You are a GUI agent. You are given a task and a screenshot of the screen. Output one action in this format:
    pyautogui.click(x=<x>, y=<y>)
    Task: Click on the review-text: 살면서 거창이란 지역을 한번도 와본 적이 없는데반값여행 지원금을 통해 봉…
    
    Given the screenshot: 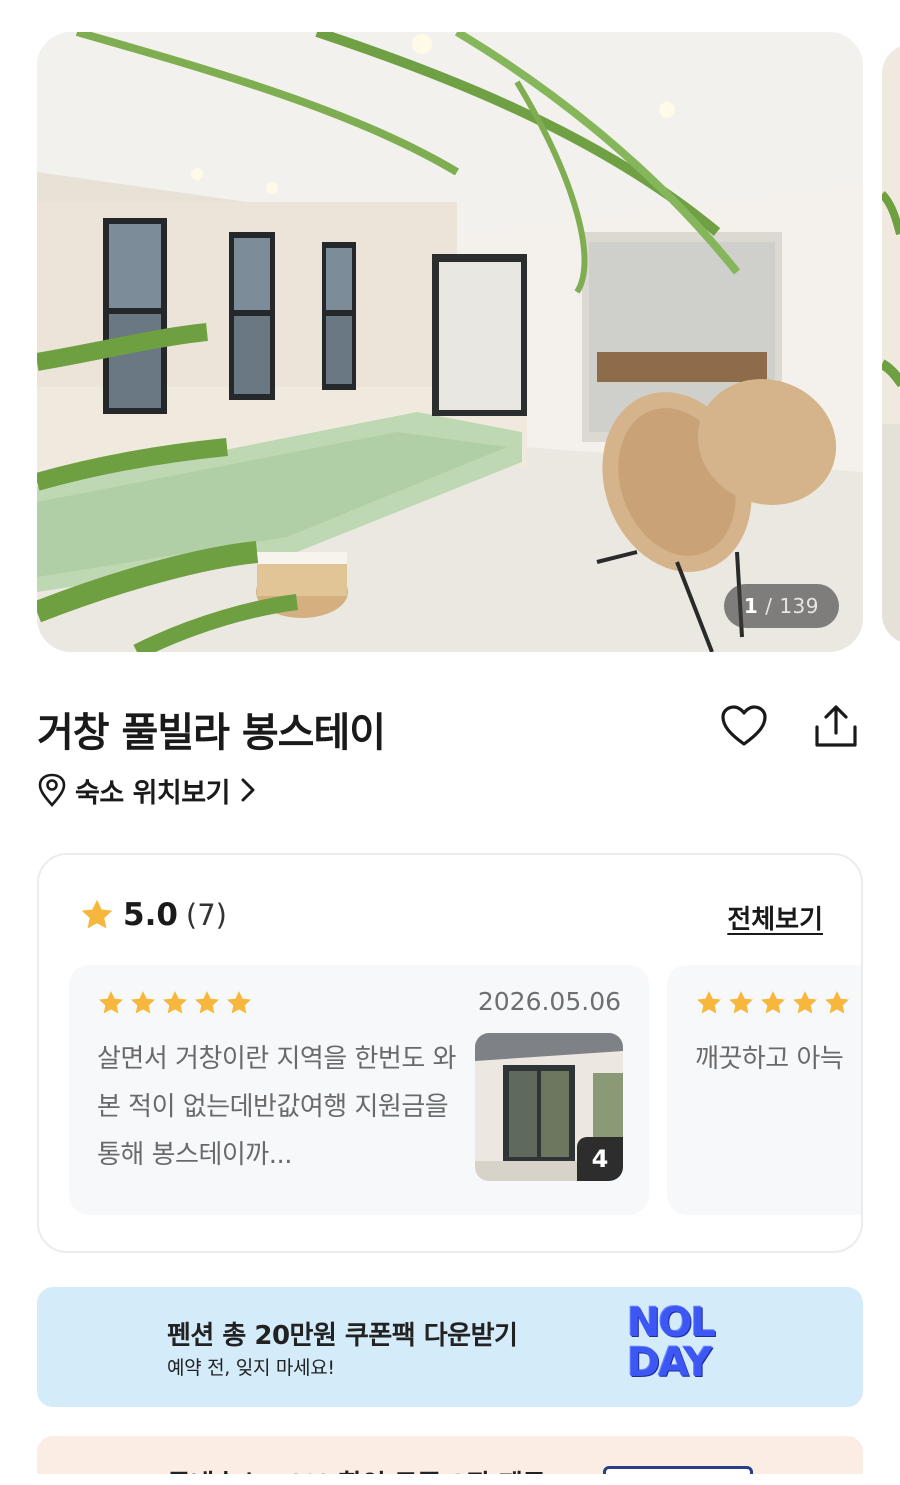 What is the action you would take?
    pyautogui.click(x=276, y=1107)
    